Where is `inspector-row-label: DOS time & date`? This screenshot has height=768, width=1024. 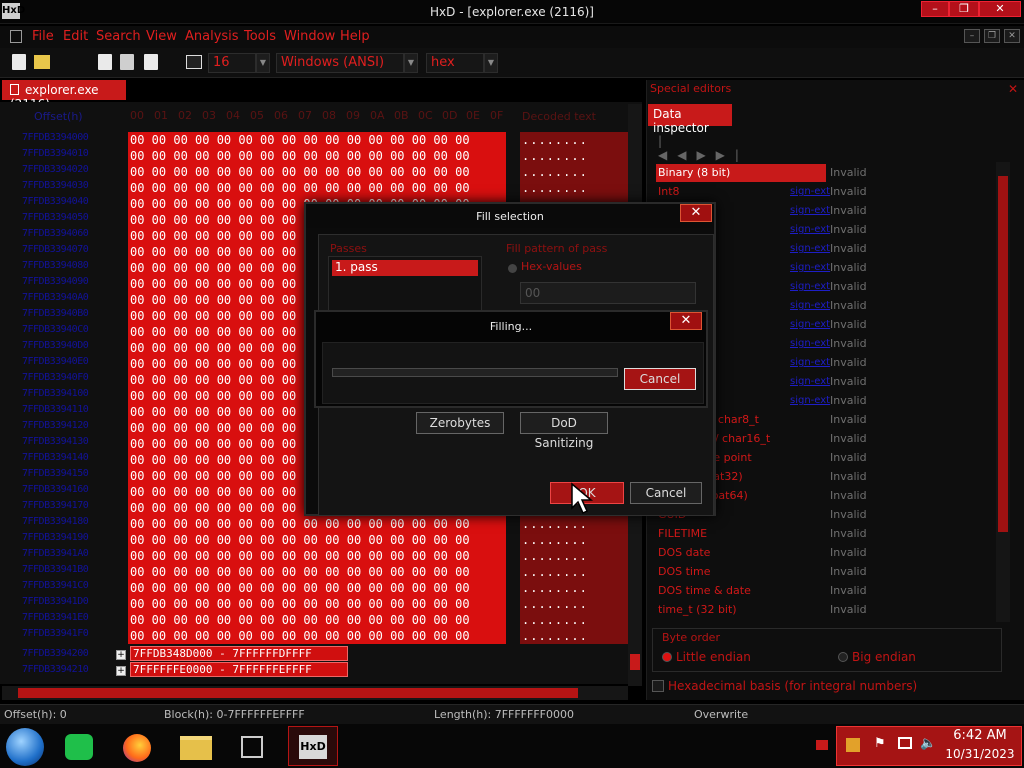
inspector-row-label: DOS time & date is located at coordinates (741, 591).